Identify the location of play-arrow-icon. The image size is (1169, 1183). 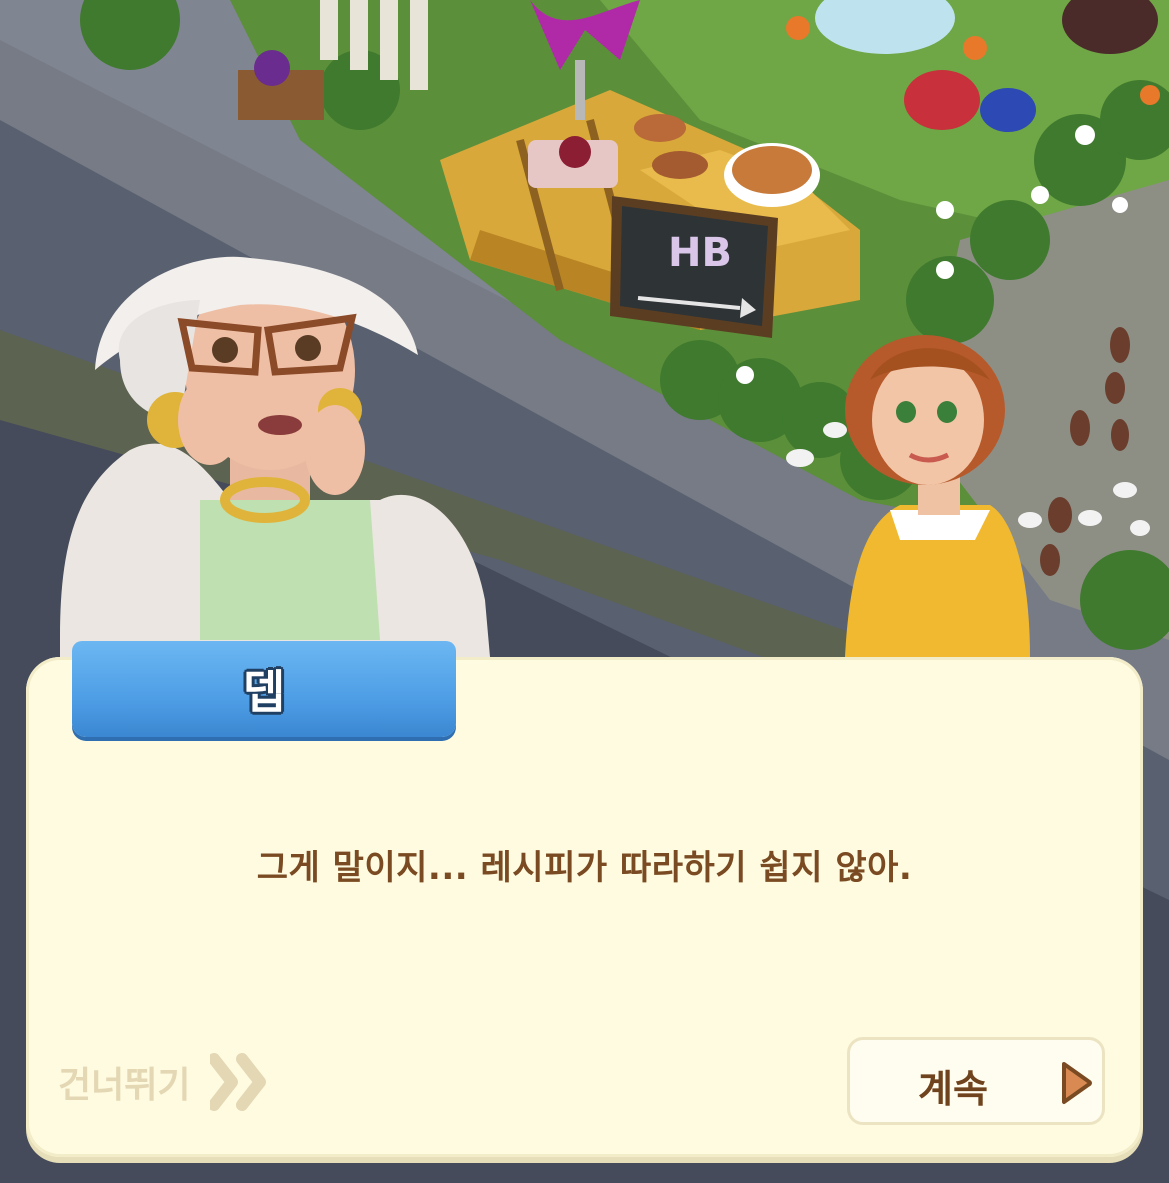
(1077, 1083).